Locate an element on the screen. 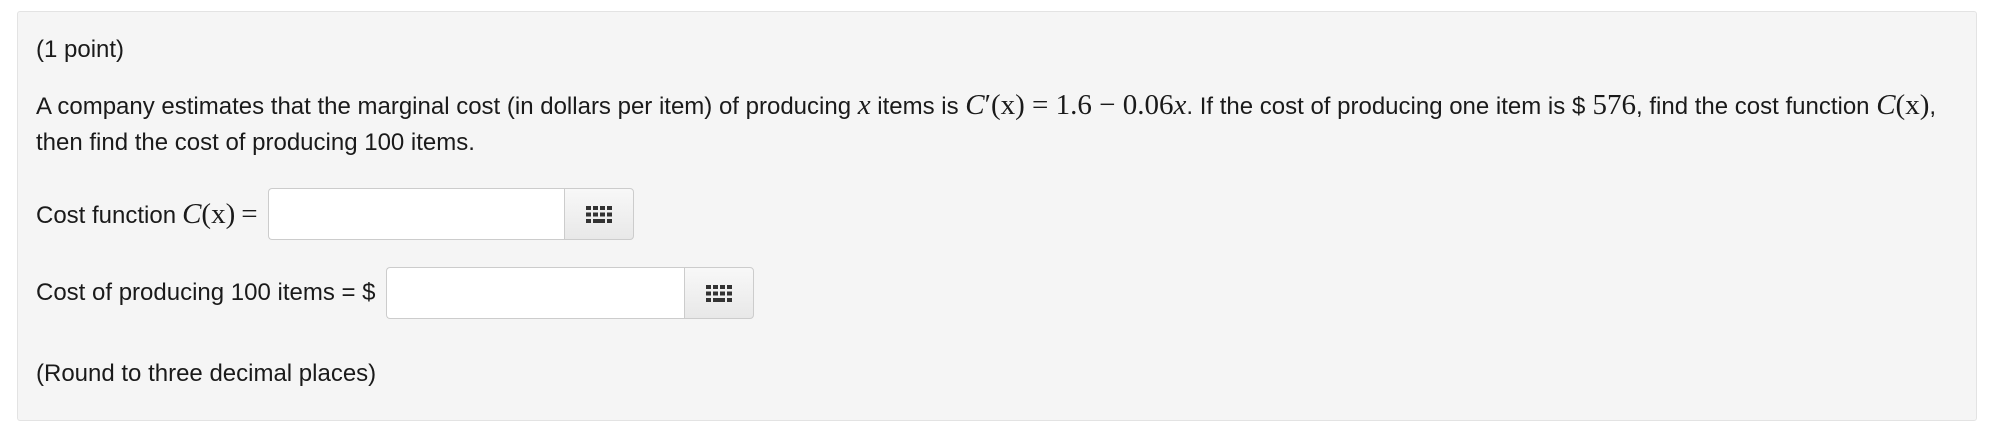 Image resolution: width=1996 pixels, height=436 pixels. cost-function-input is located at coordinates (415, 214).